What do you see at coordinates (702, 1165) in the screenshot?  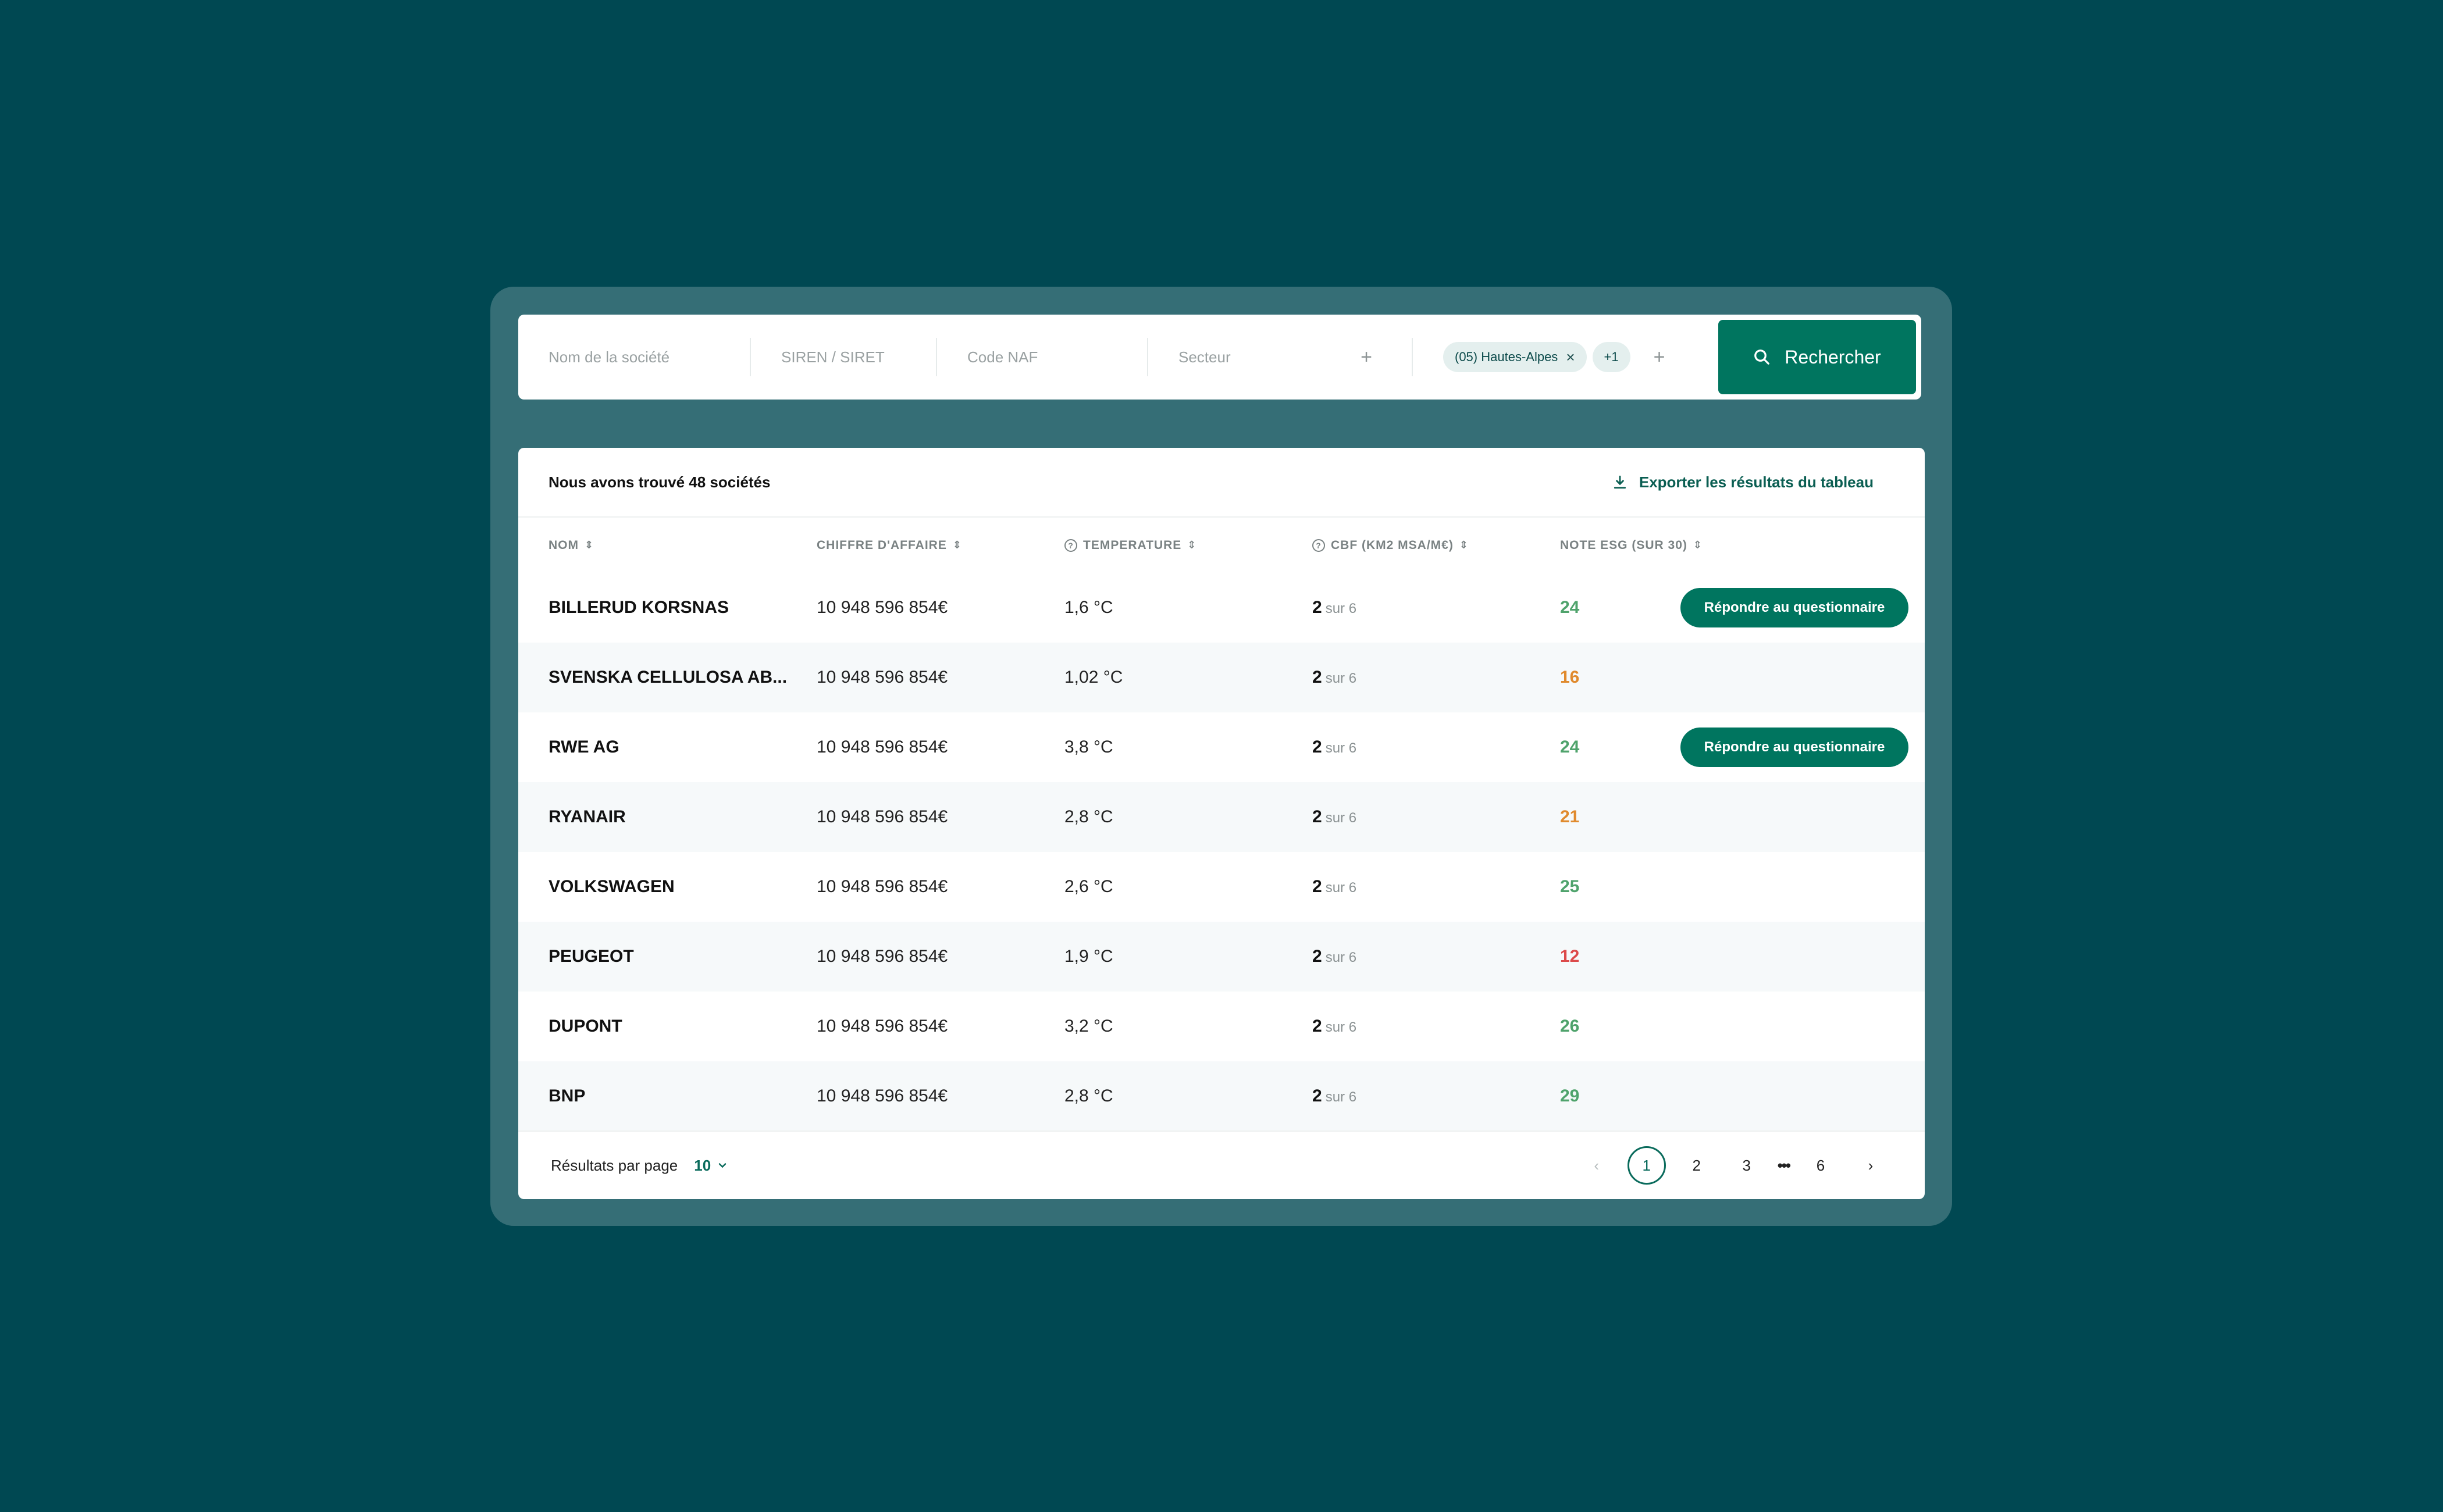 I see `per-page-value: 10` at bounding box center [702, 1165].